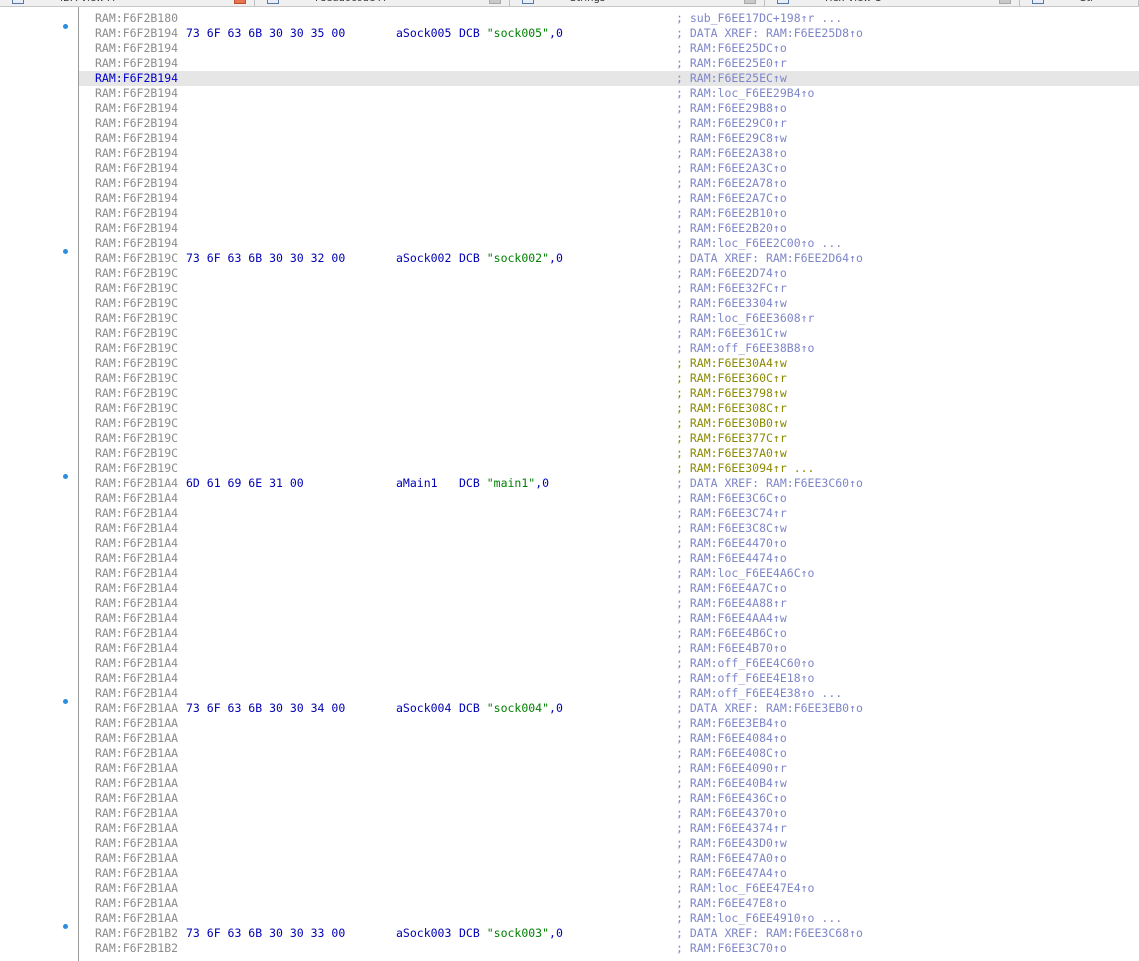  Describe the element at coordinates (769, 483) in the screenshot. I see `xref-comment: ; DATA XREF: RAM:F6EE3C60↑o` at that location.